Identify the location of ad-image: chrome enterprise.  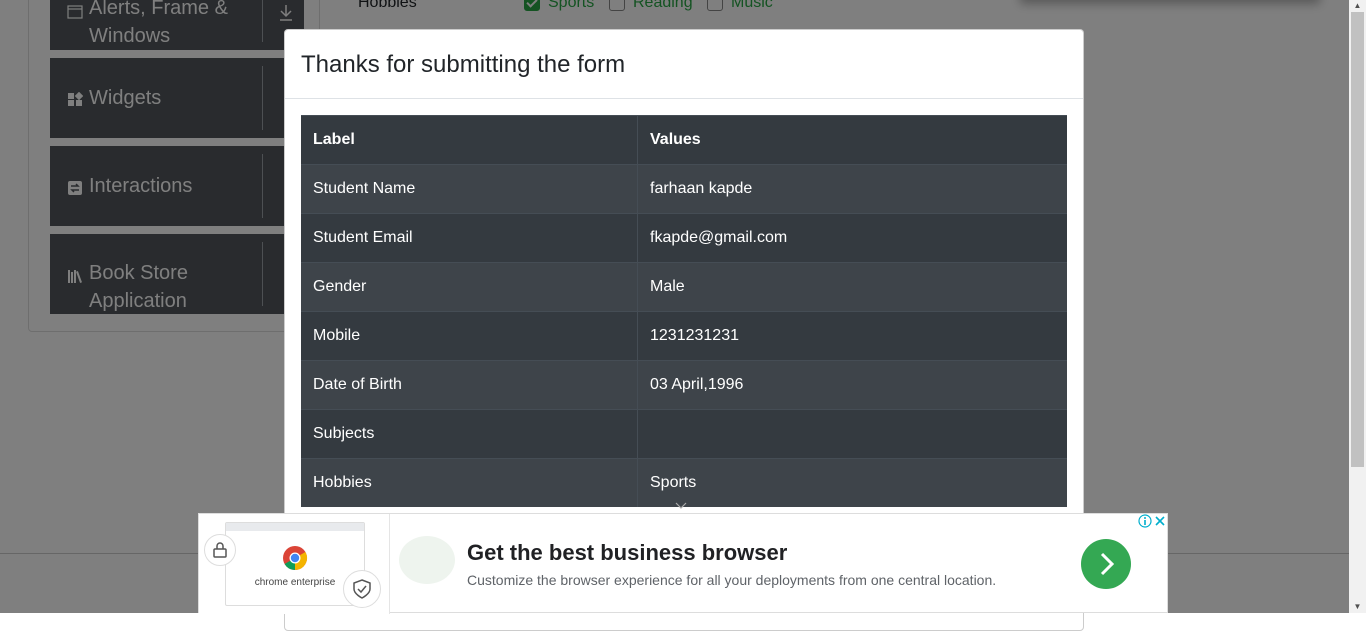
(294, 564).